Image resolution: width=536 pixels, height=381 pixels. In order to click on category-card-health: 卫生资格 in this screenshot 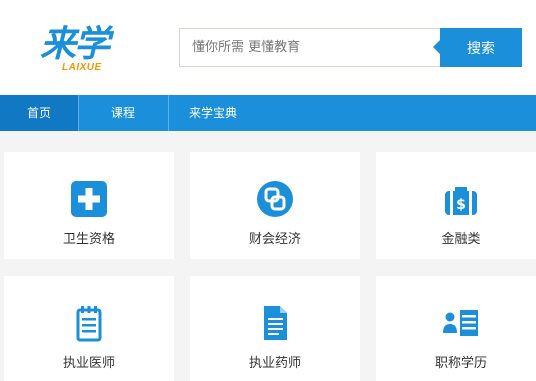, I will do `click(89, 205)`.